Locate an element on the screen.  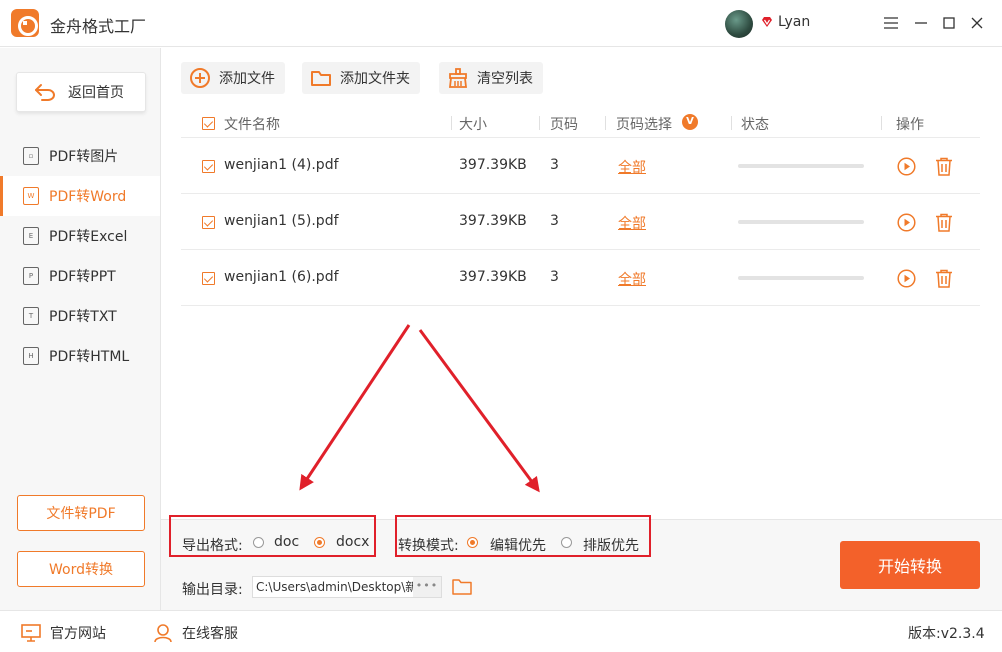
status-bar: 官方网站 在线客服 版本:v2.3.4 is located at coordinates (501, 631).